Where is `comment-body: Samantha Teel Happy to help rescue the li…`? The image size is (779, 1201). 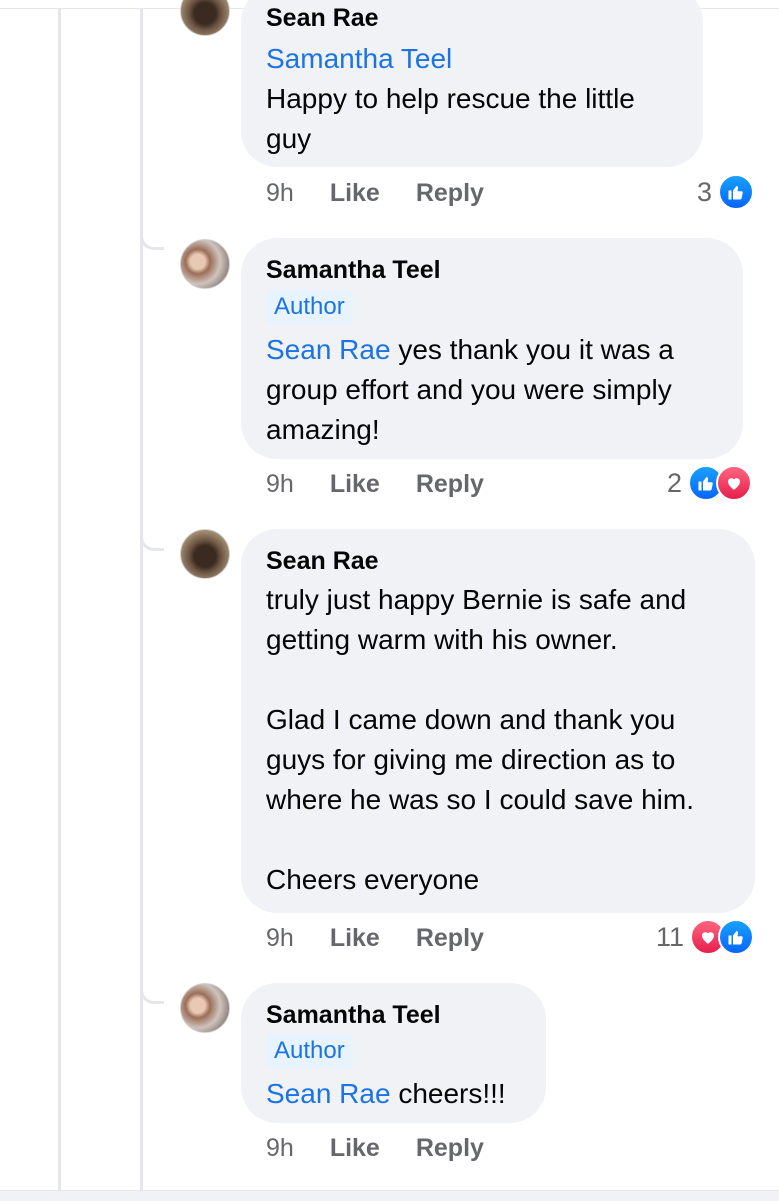 comment-body: Samantha Teel Happy to help rescue the li… is located at coordinates (450, 99).